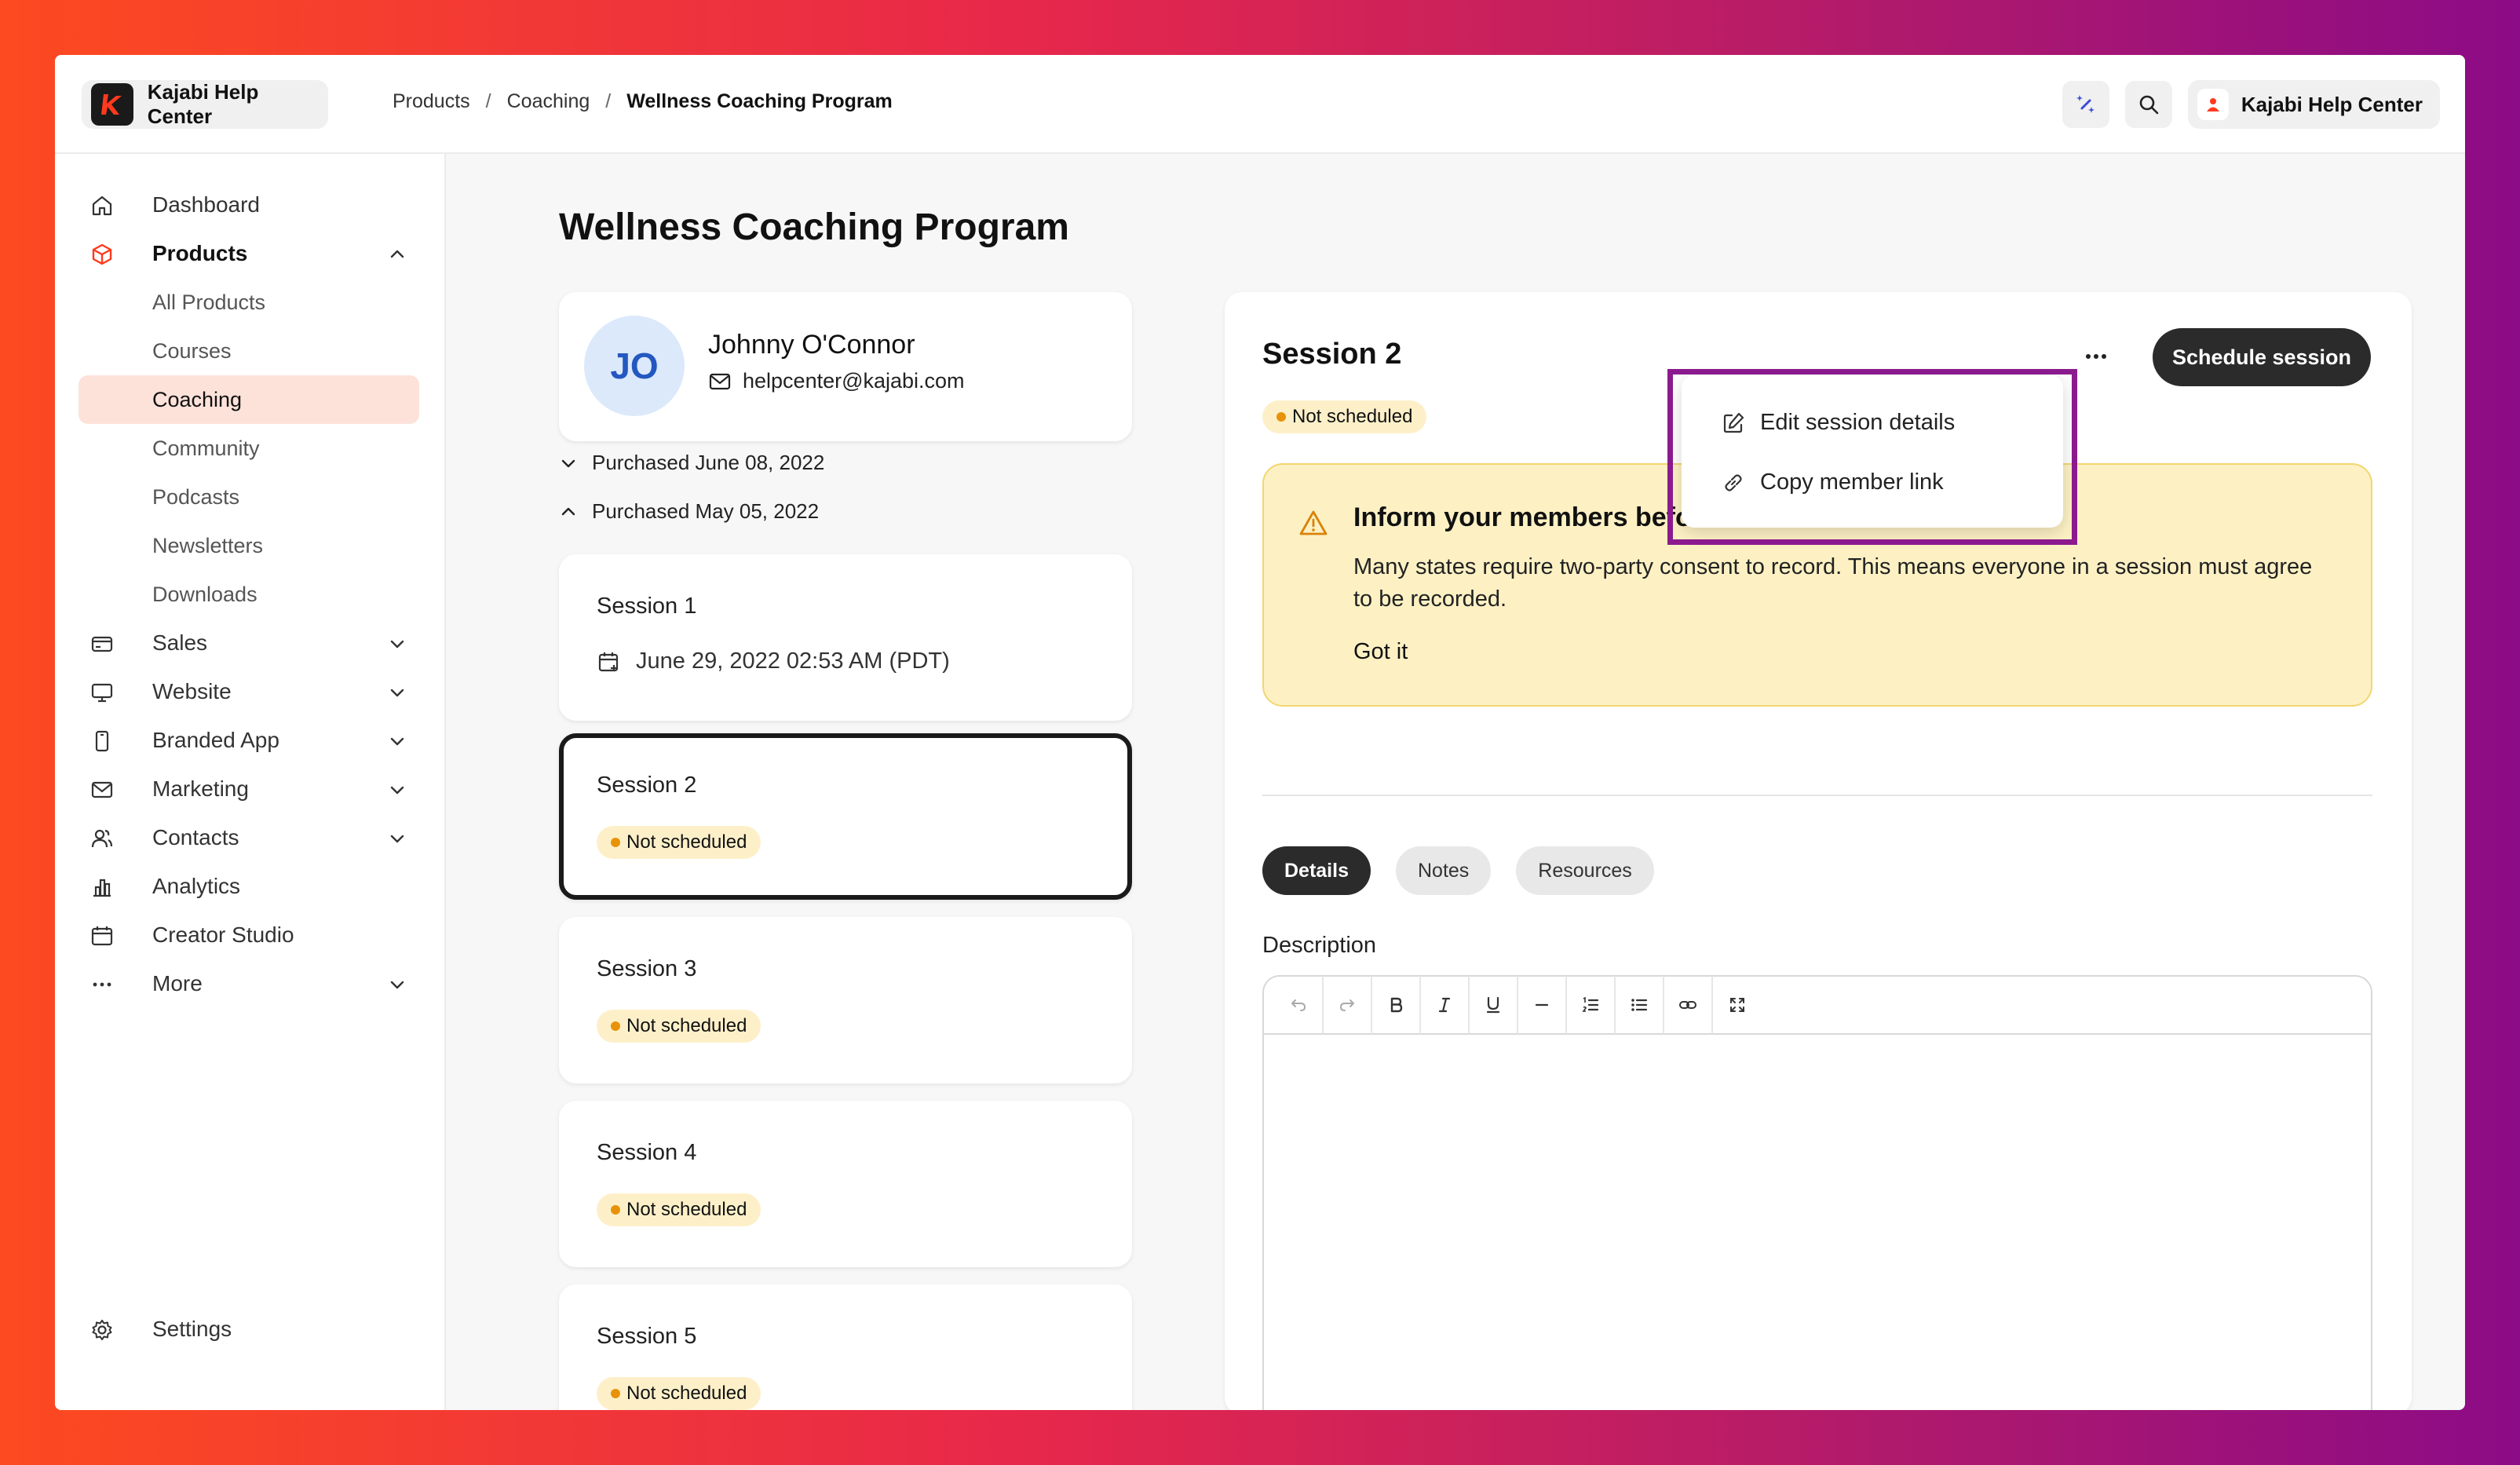 The height and width of the screenshot is (1465, 2520). I want to click on breadcrumb-current: Wellness Coaching Program, so click(759, 101).